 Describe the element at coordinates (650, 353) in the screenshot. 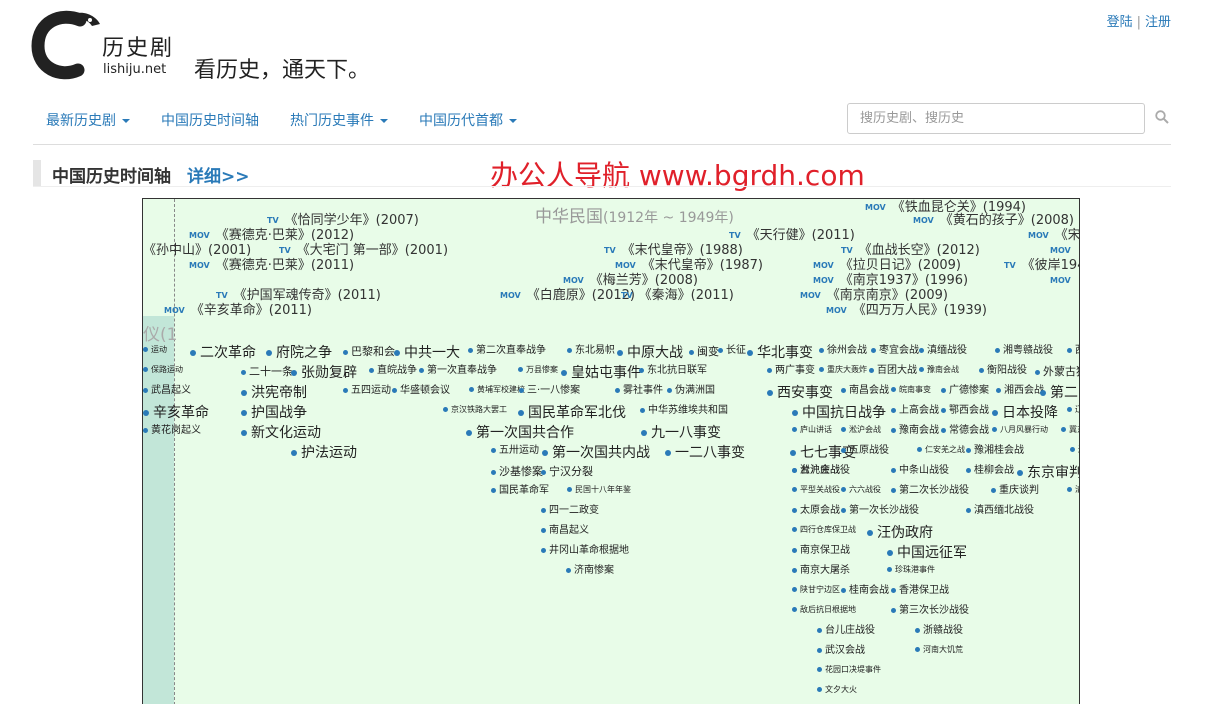

I see `timeline-event: 中原大战` at that location.